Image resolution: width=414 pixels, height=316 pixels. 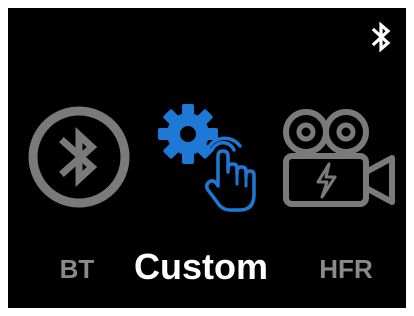 I want to click on gear-tap-icon, so click(x=207, y=158).